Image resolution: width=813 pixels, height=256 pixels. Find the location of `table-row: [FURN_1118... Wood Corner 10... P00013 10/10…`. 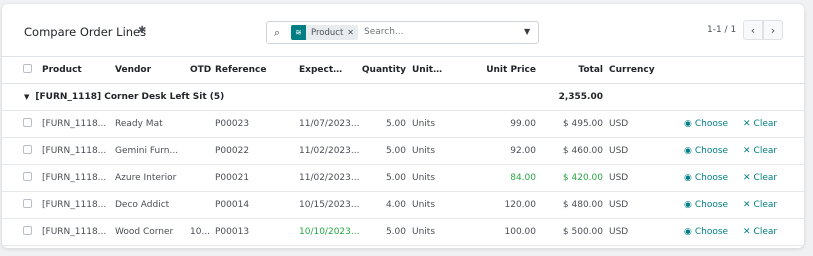

table-row: [FURN_1118... Wood Corner 10... P00013 10/10… is located at coordinates (403, 232).